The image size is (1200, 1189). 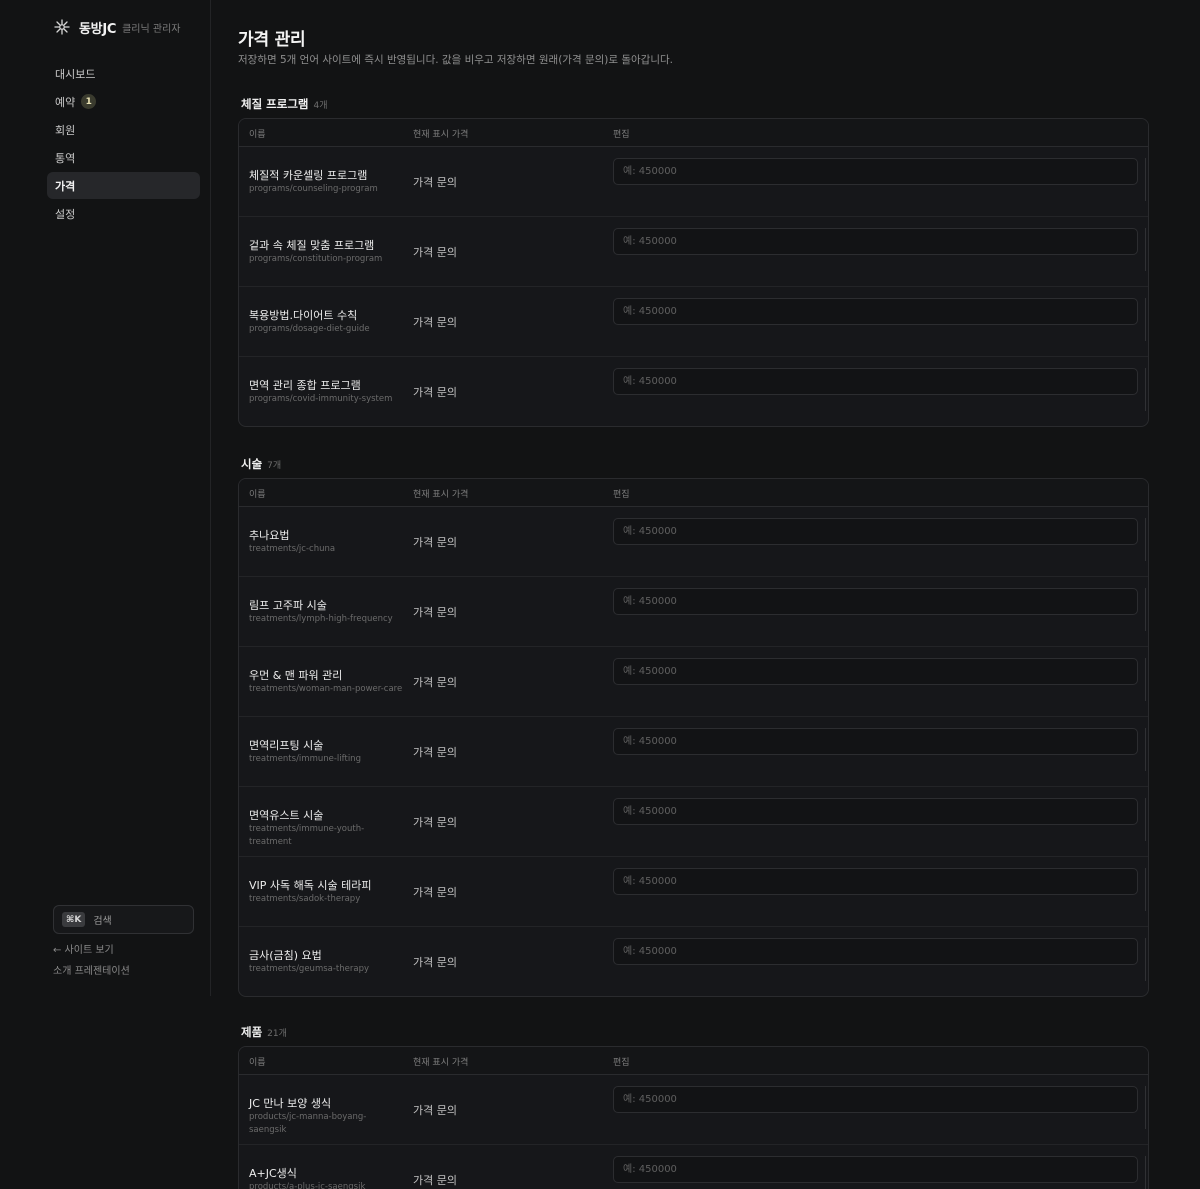 What do you see at coordinates (123, 101) in the screenshot?
I see `sidebar-item-reservations: 예약 1` at bounding box center [123, 101].